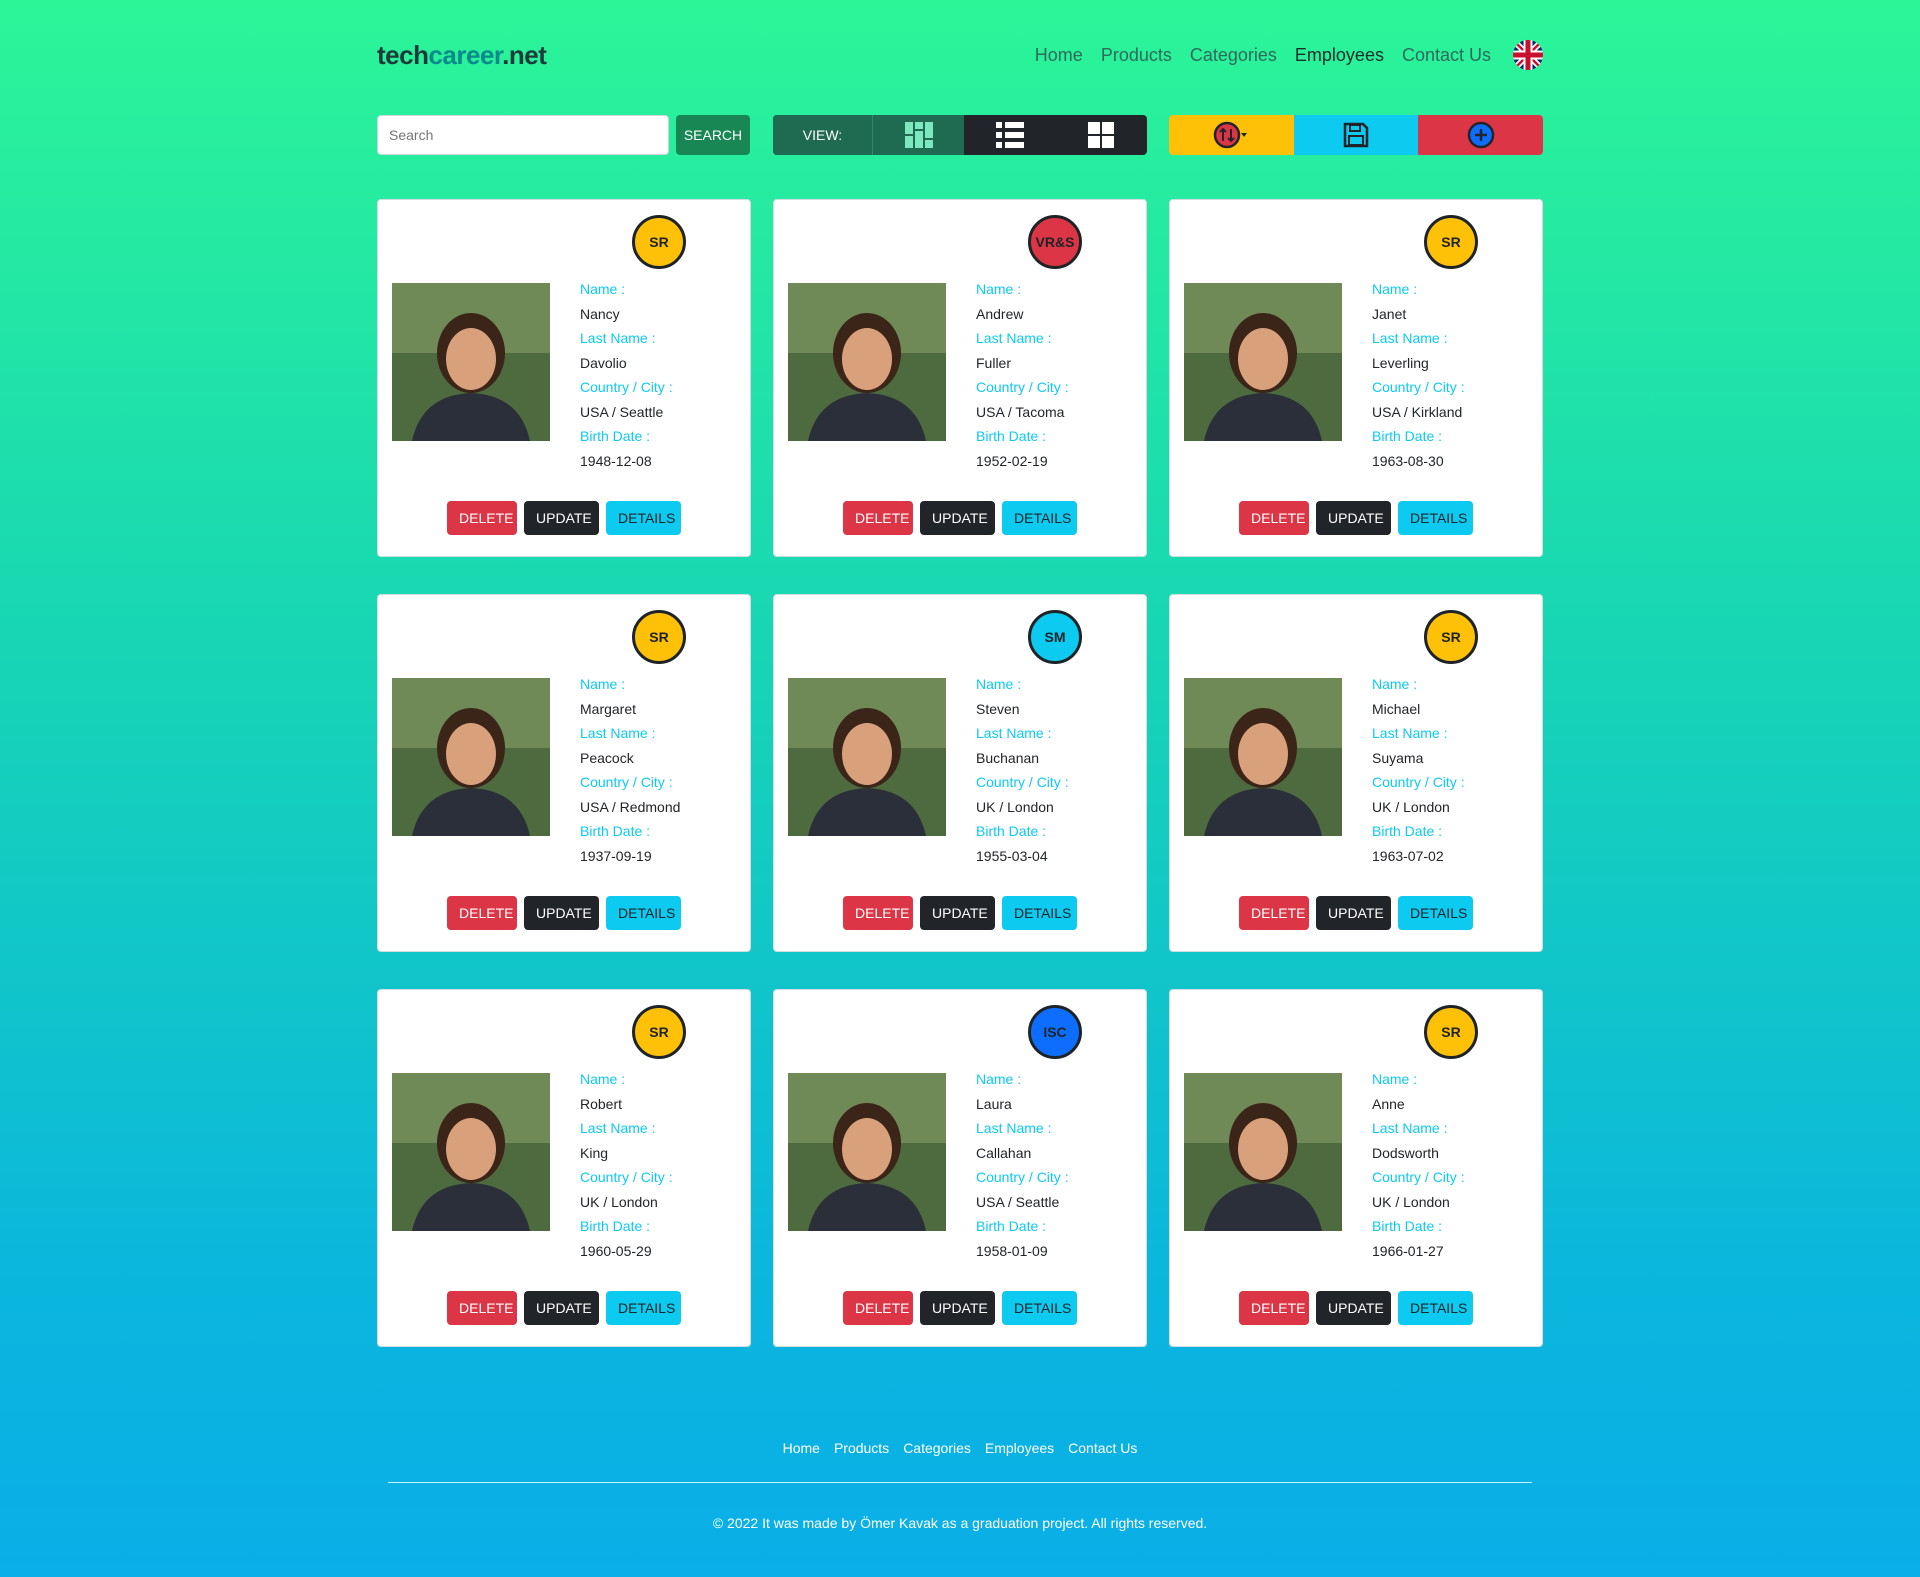 The height and width of the screenshot is (1577, 1920). What do you see at coordinates (1400, 362) in the screenshot?
I see `last-name: Leverling` at bounding box center [1400, 362].